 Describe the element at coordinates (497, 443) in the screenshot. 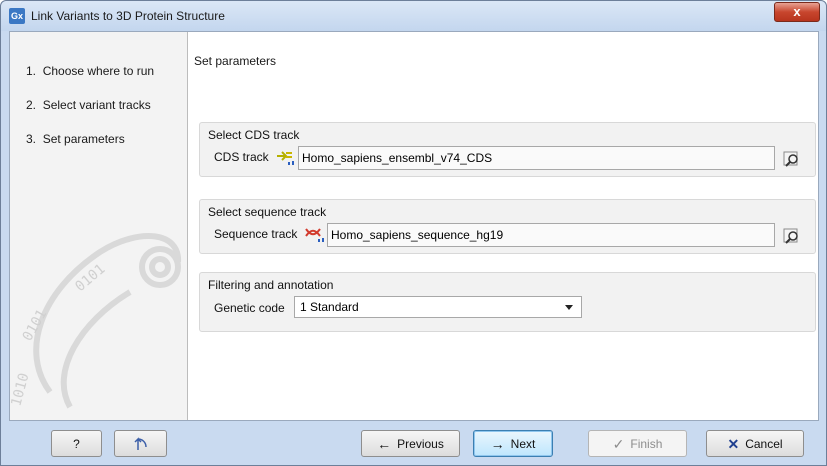

I see `arrow-right-icon: →` at that location.